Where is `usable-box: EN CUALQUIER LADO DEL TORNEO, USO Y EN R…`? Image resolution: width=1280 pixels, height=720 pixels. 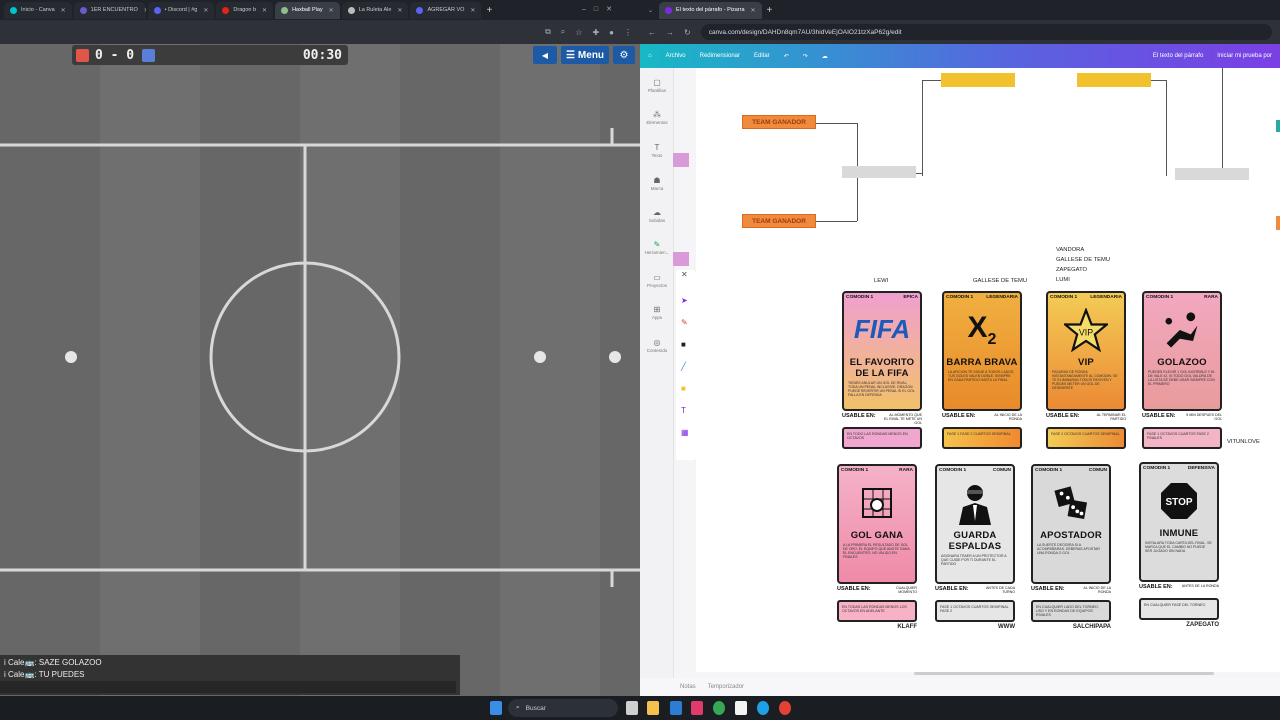
usable-box: EN CUALQUIER LADO DEL TORNEO, USO Y EN R… is located at coordinates (1071, 611).